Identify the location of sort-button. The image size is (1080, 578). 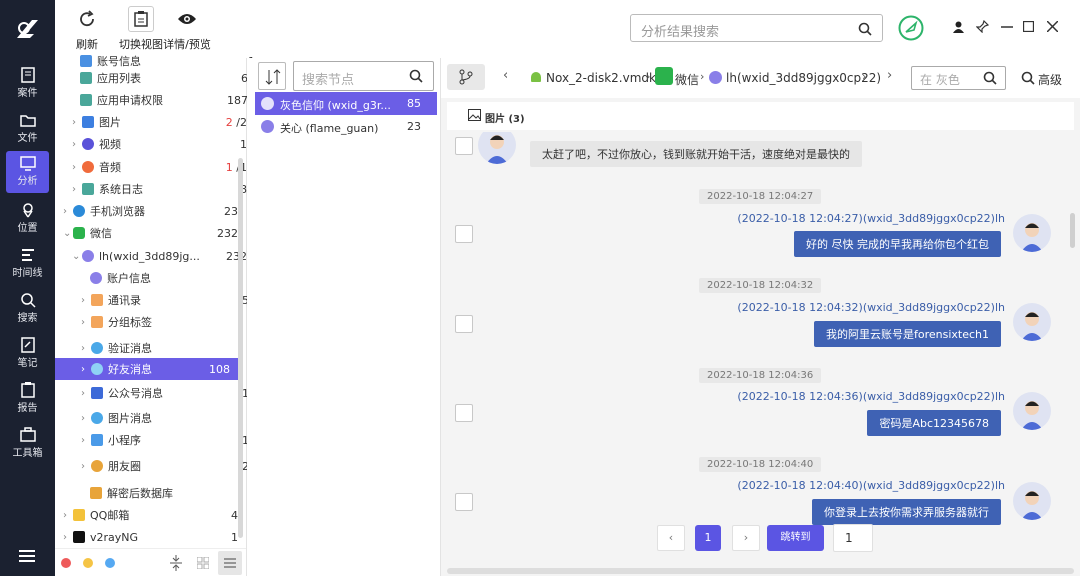
(272, 76).